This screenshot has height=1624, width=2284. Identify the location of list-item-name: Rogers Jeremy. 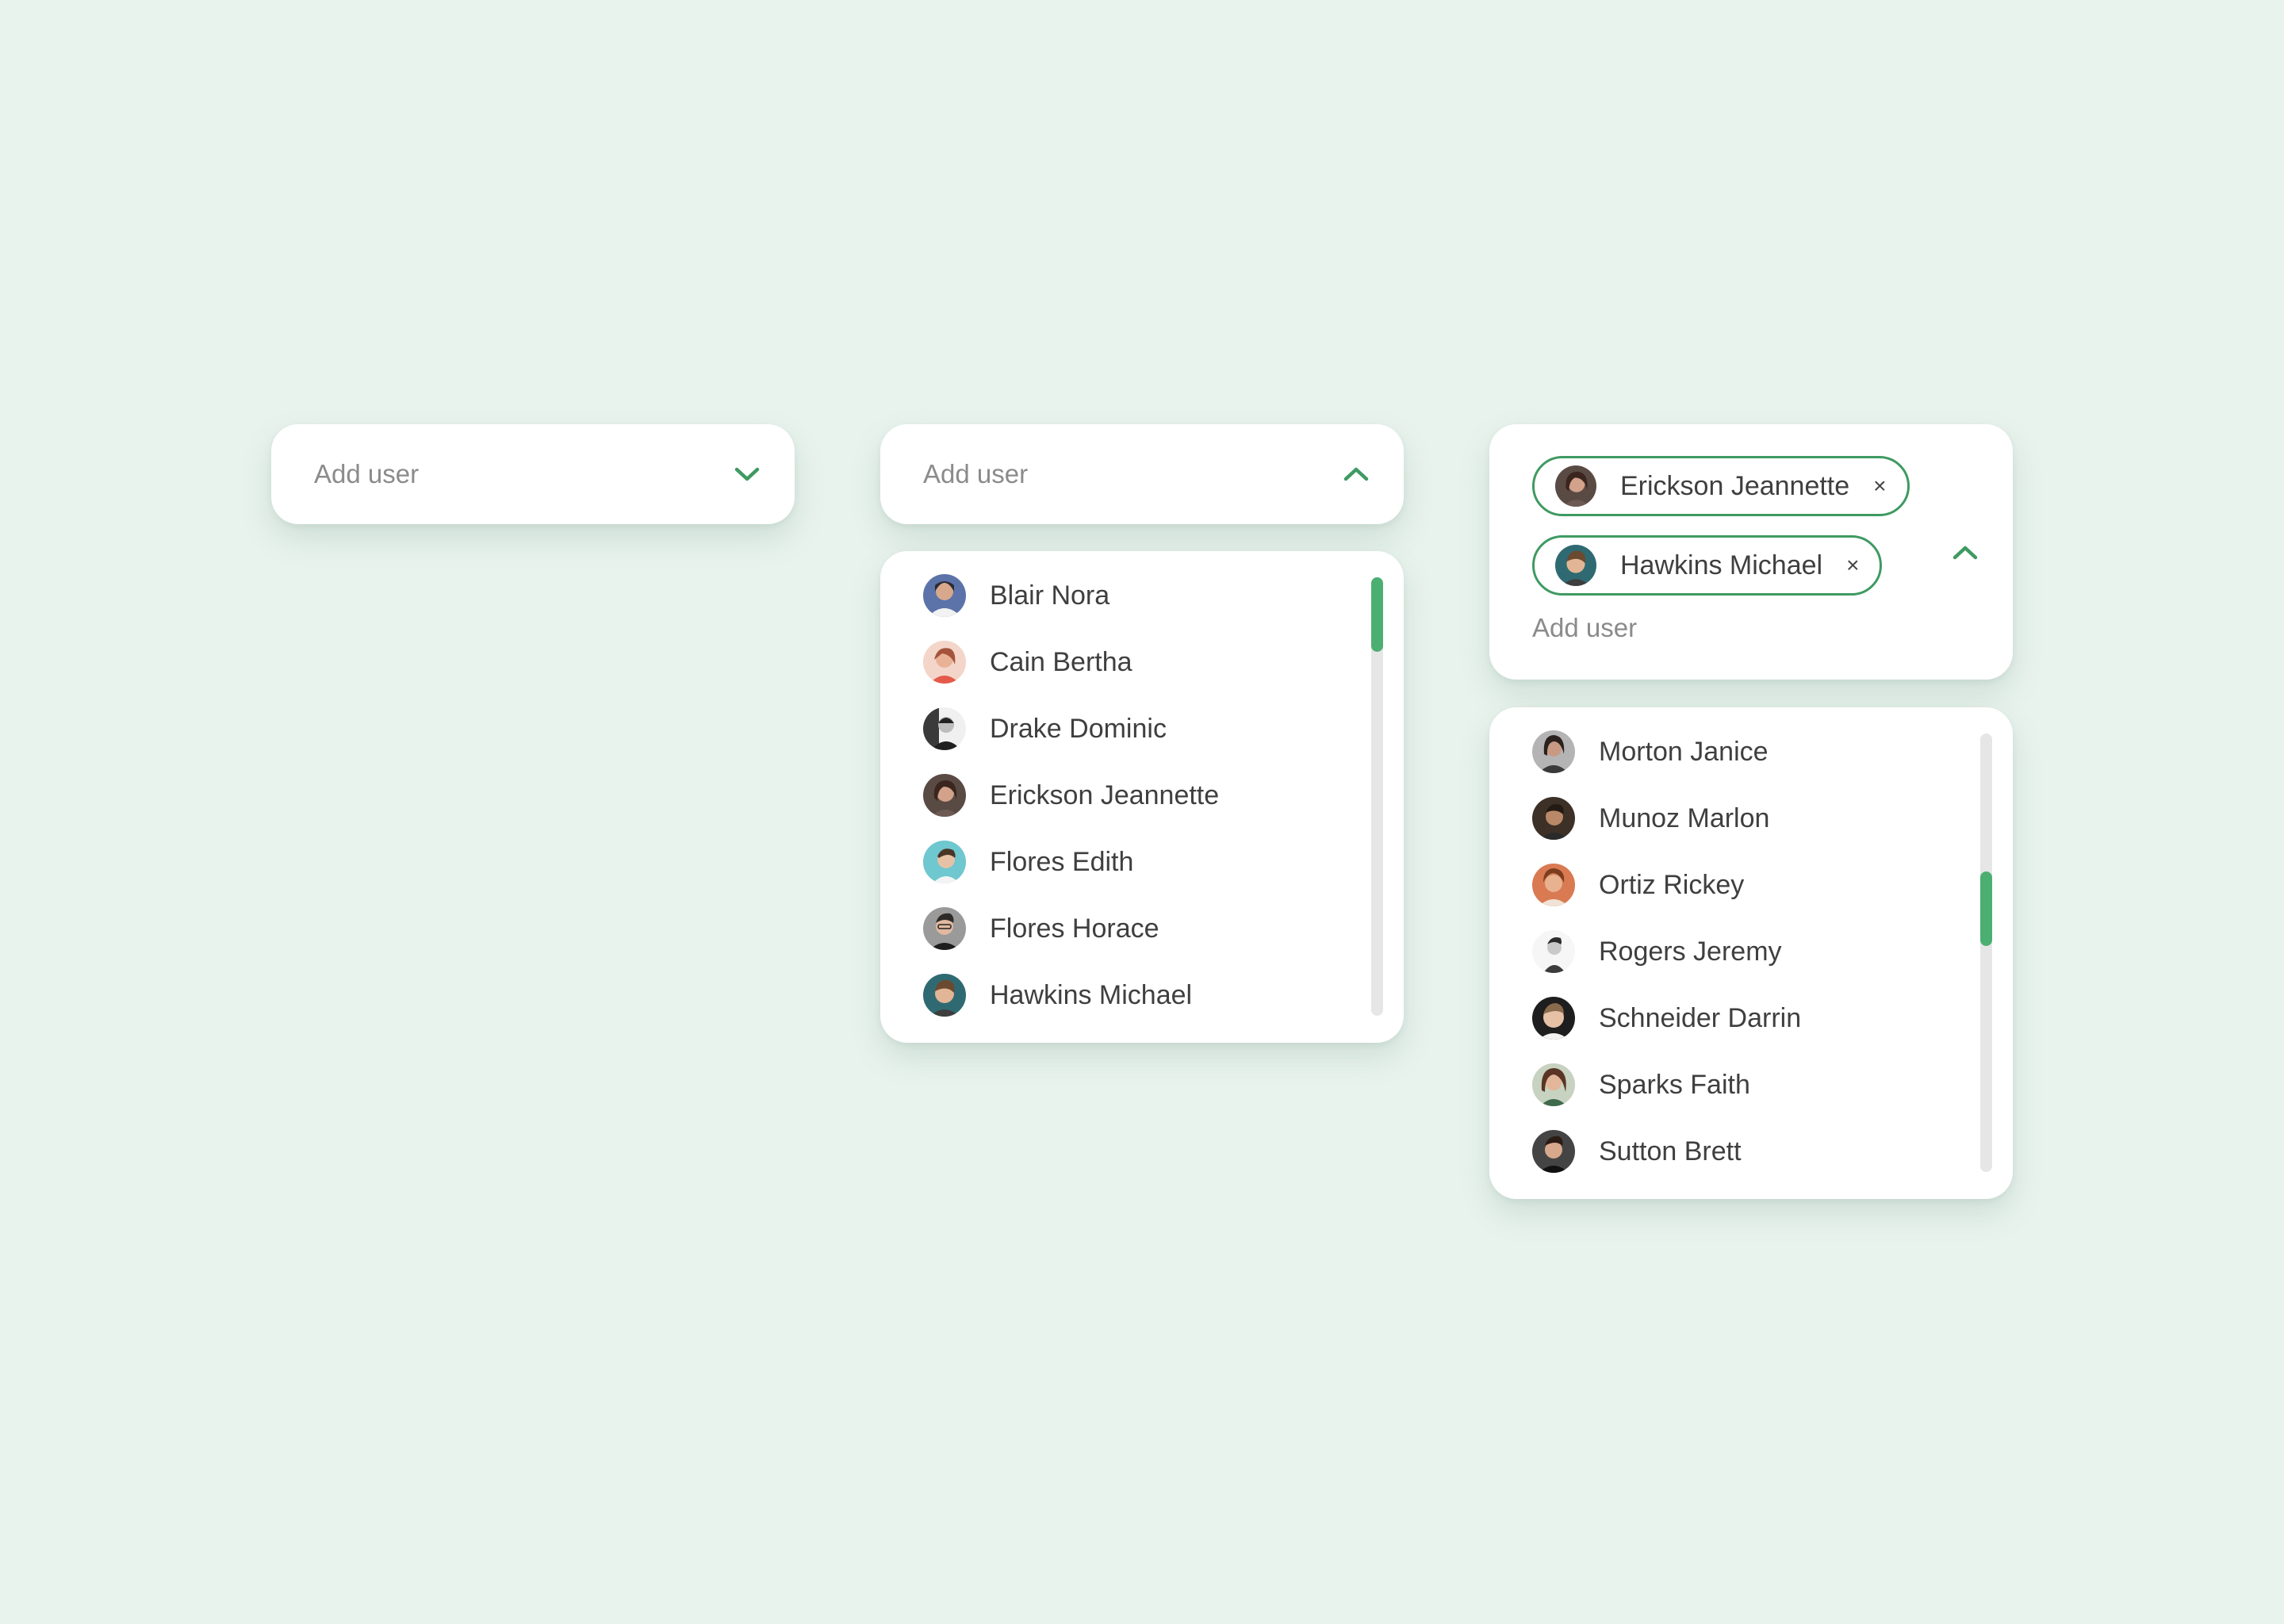
(1690, 952).